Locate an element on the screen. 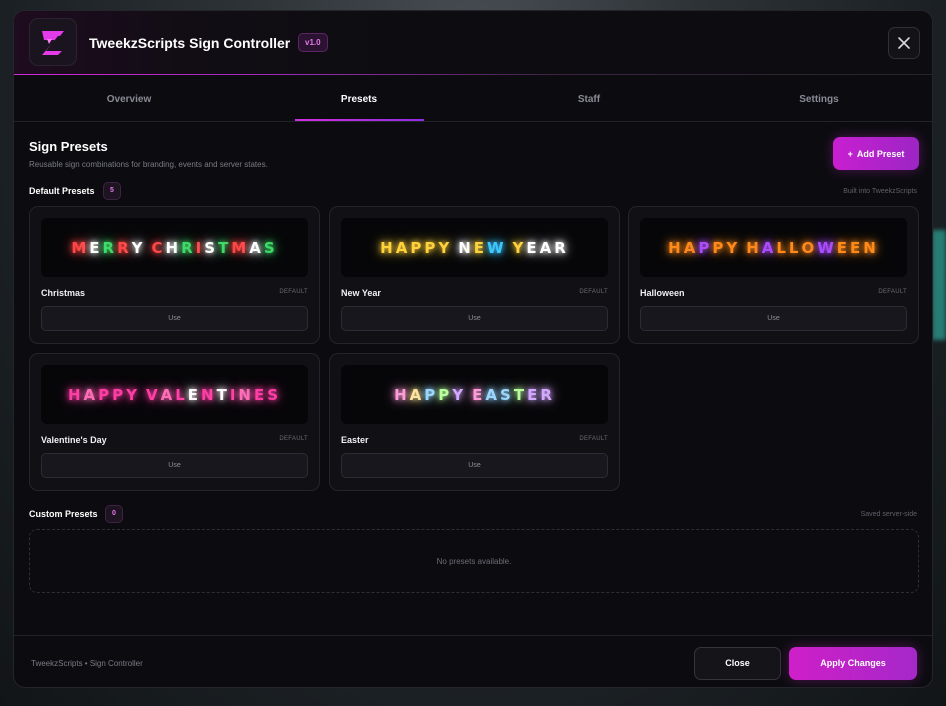  active-tab-indicator is located at coordinates (359, 120).